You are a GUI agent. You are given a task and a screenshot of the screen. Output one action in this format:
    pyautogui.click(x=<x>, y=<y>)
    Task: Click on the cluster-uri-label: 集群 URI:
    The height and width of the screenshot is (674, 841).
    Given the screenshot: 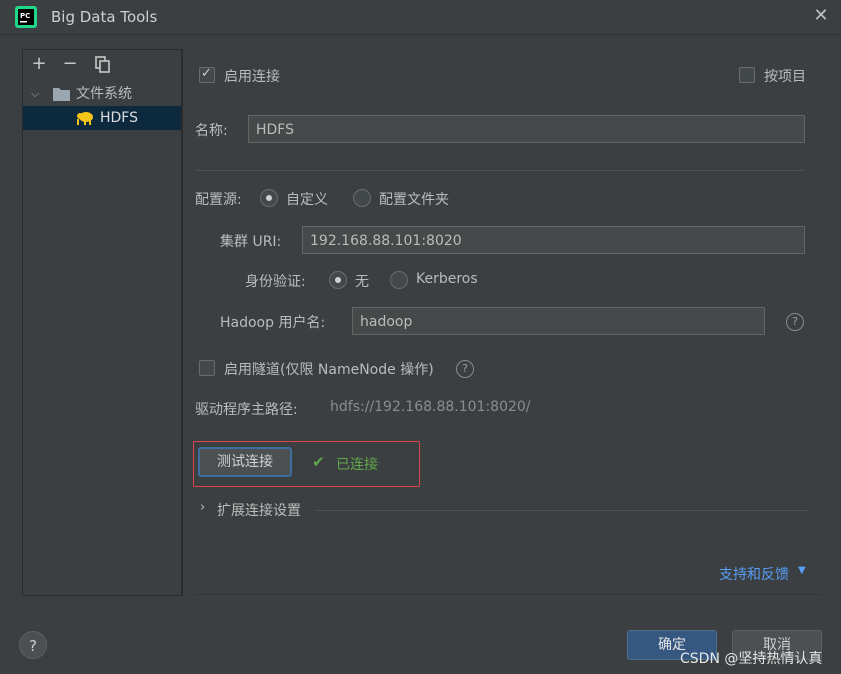 What is the action you would take?
    pyautogui.click(x=251, y=242)
    